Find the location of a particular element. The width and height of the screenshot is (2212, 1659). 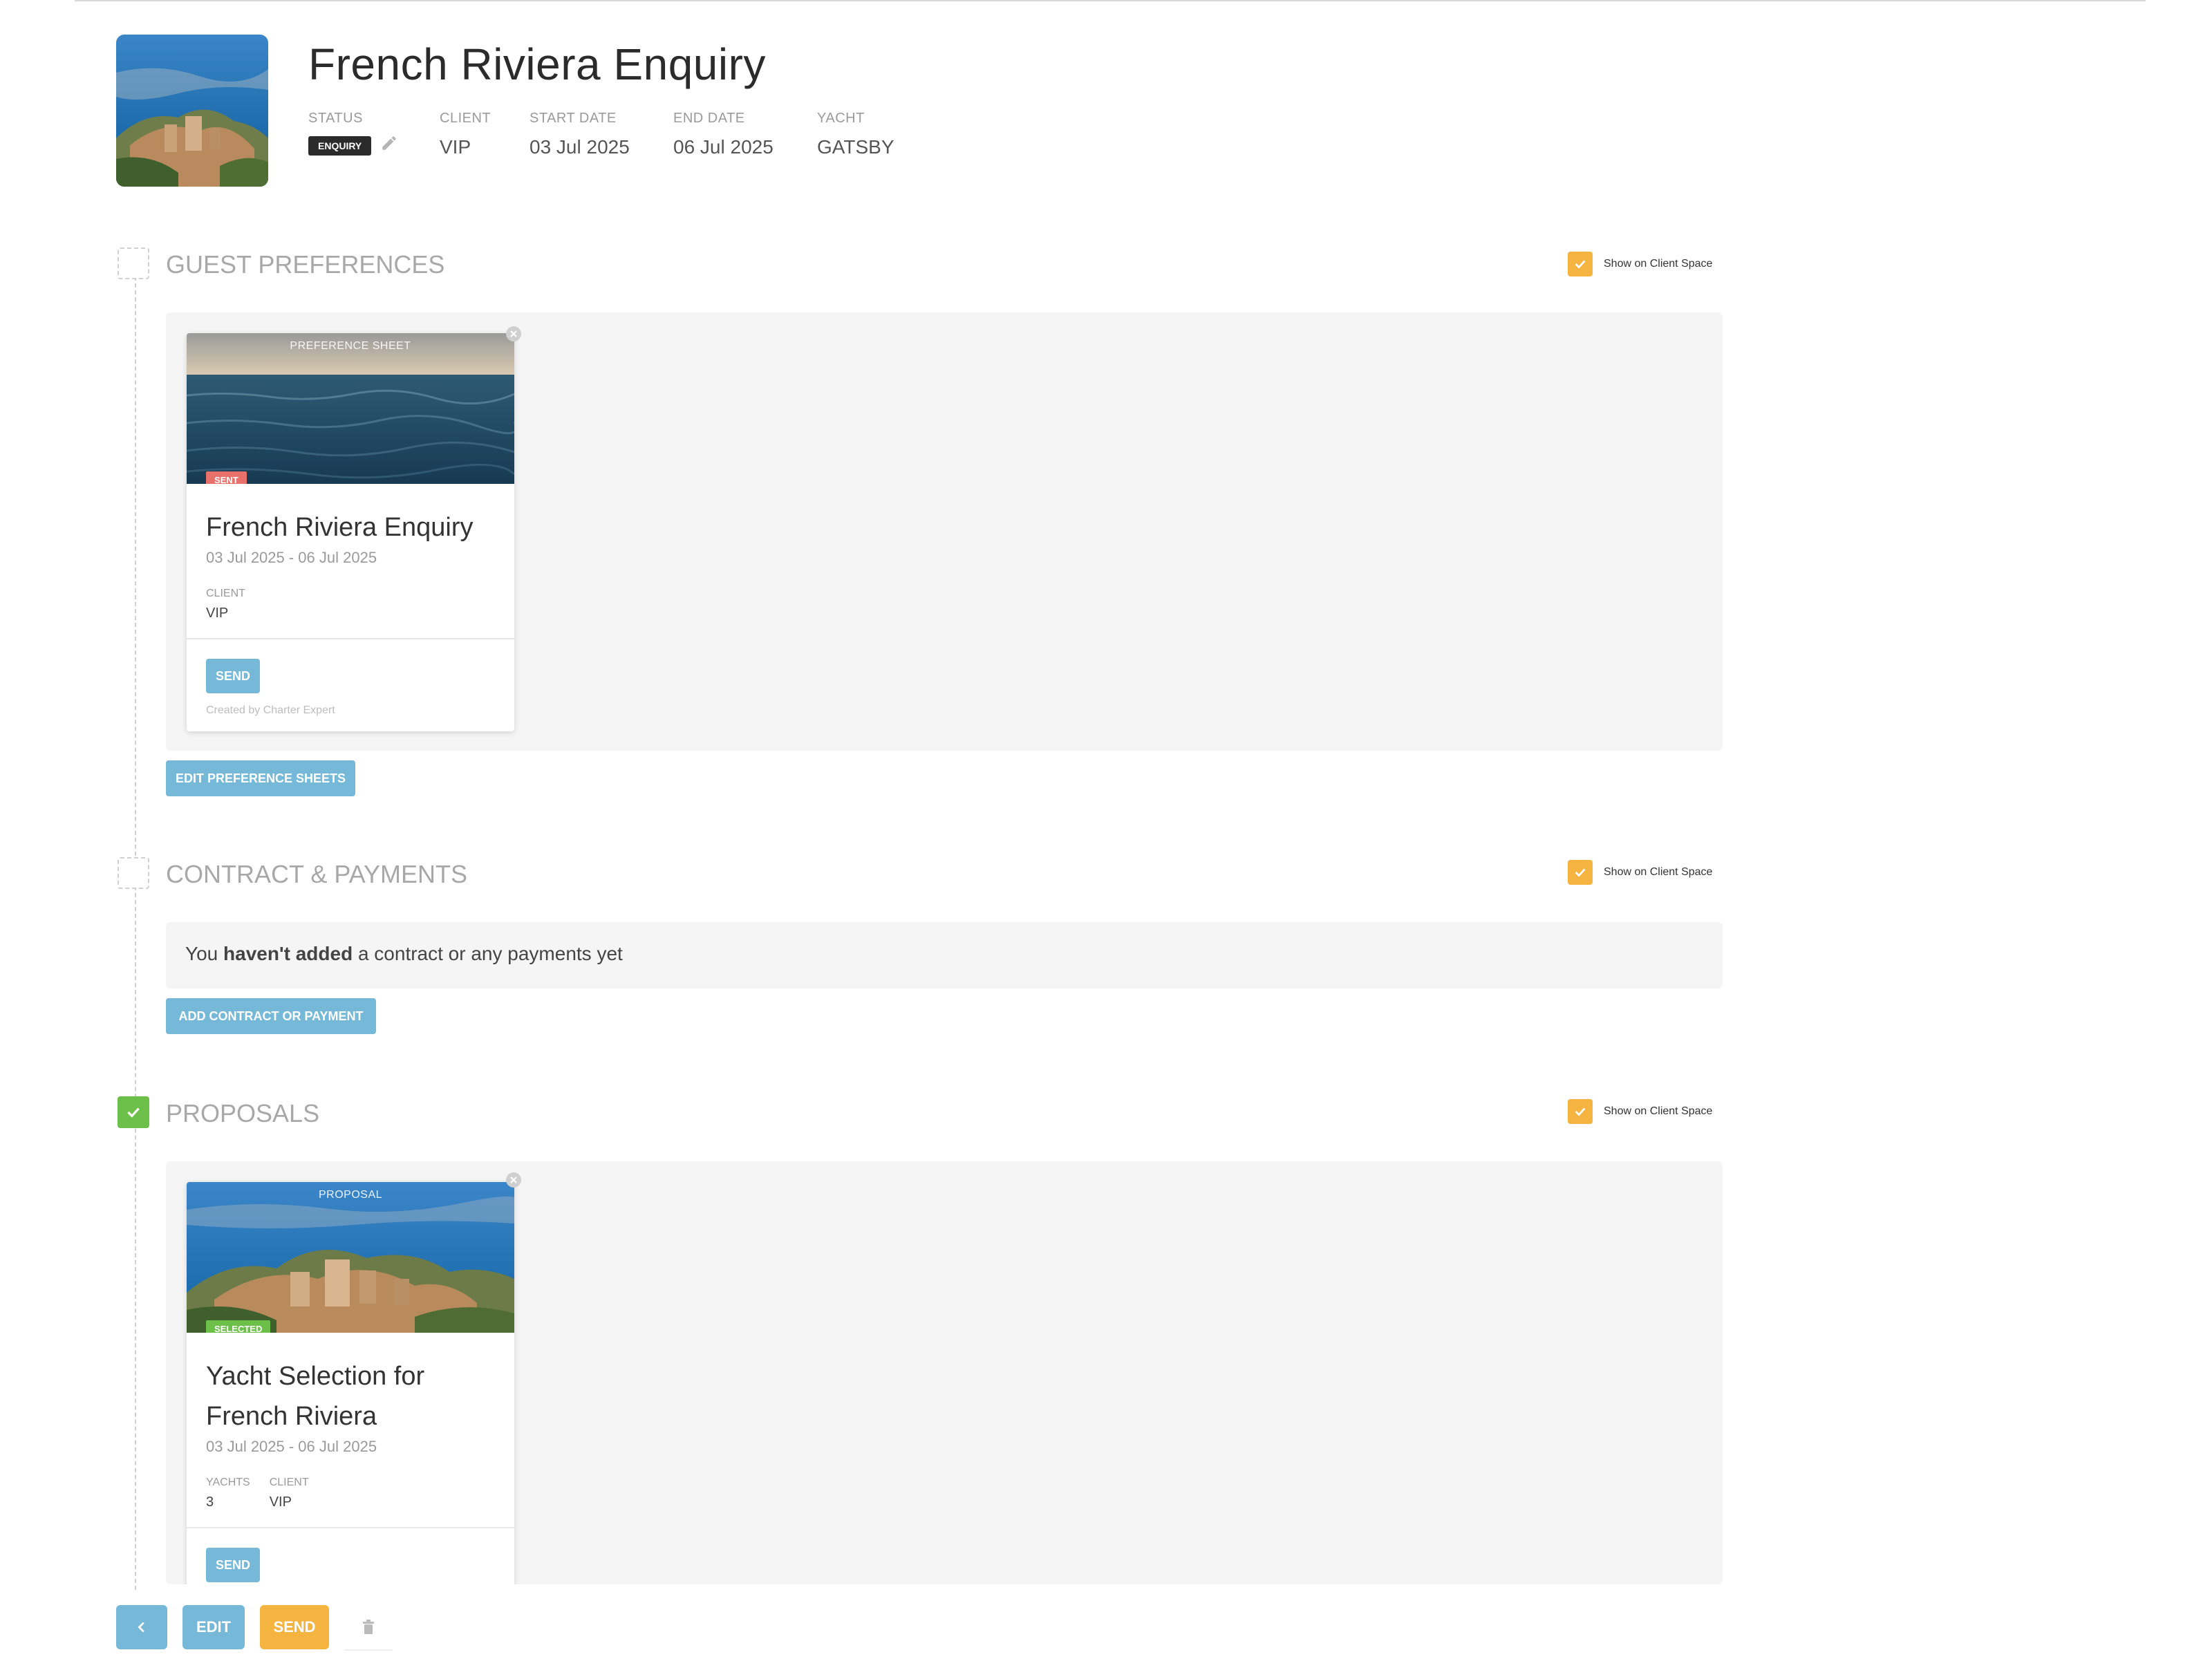

sent-tag: SENT is located at coordinates (226, 477).